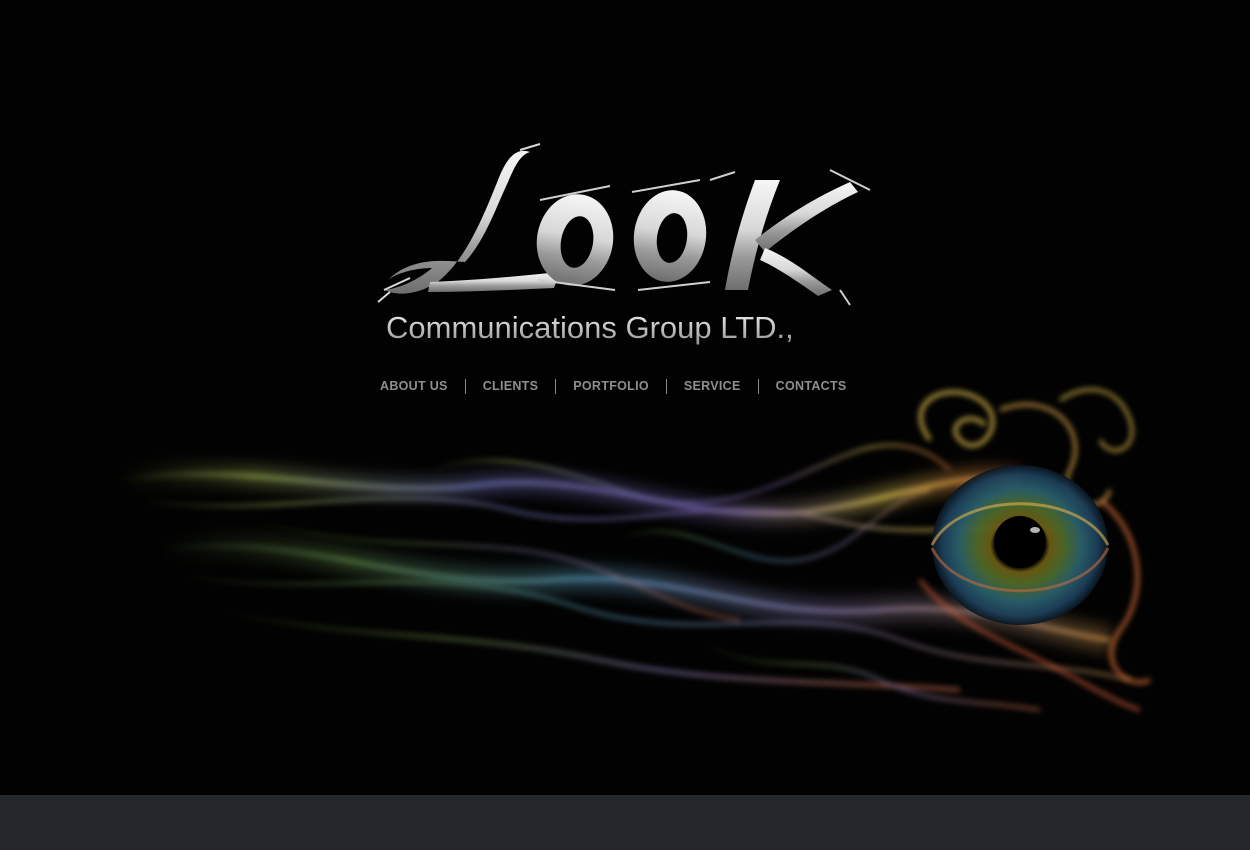  Describe the element at coordinates (712, 386) in the screenshot. I see `nav-service: SERVICE` at that location.